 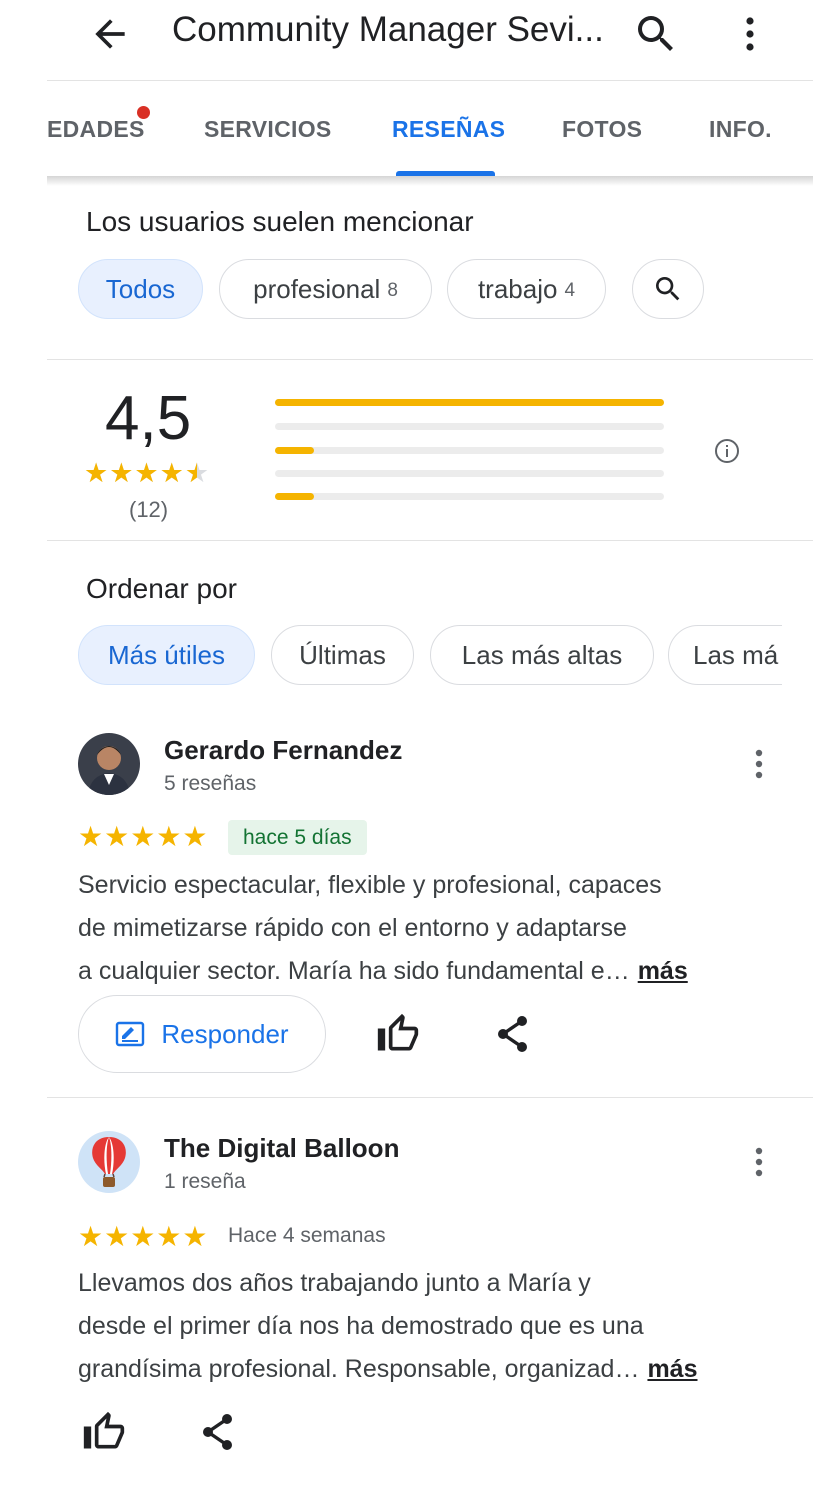 I want to click on sort-title: Ordenar por, so click(x=161, y=588).